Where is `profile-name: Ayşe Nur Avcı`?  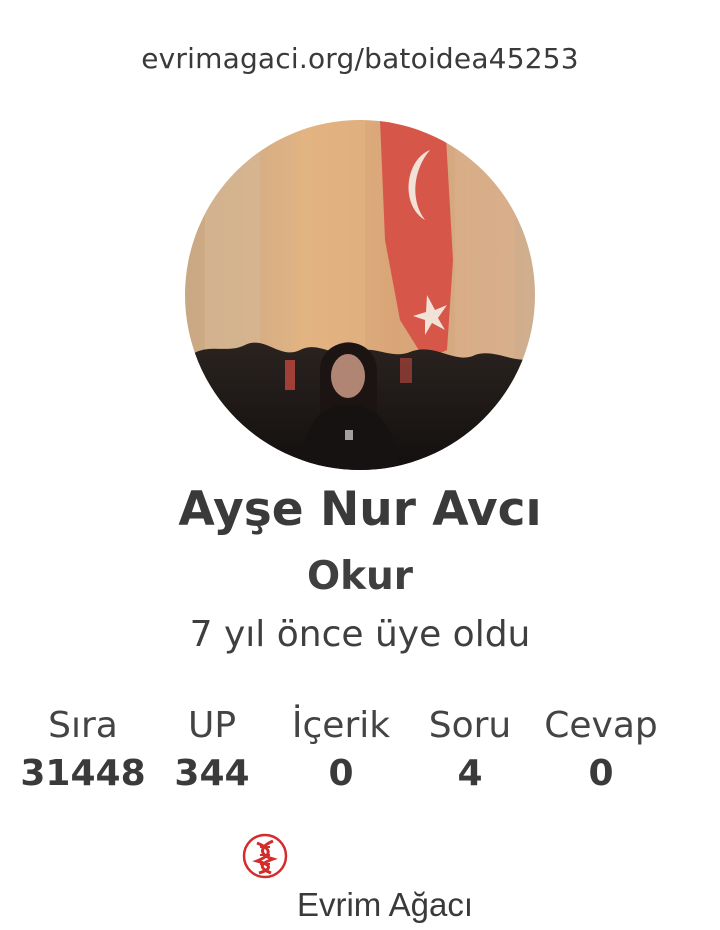 profile-name: Ayşe Nur Avcı is located at coordinates (360, 509).